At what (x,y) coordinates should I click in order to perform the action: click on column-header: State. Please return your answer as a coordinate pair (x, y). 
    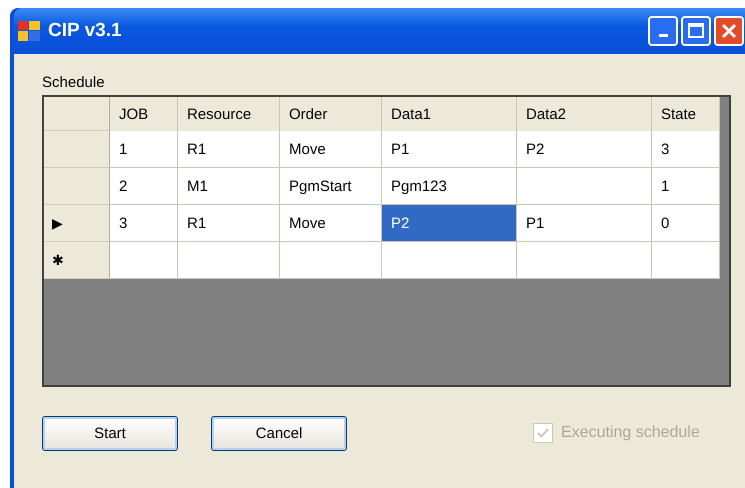
    Looking at the image, I should click on (686, 114).